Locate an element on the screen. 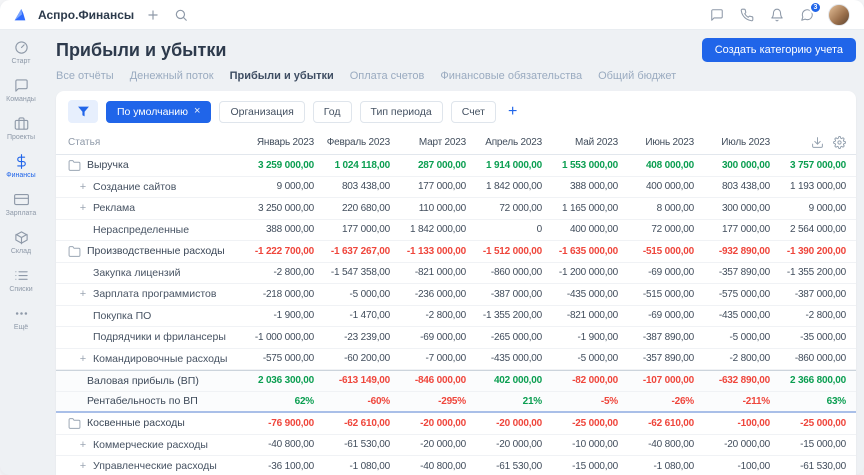  row-label: Зарплата программистов is located at coordinates (155, 294).